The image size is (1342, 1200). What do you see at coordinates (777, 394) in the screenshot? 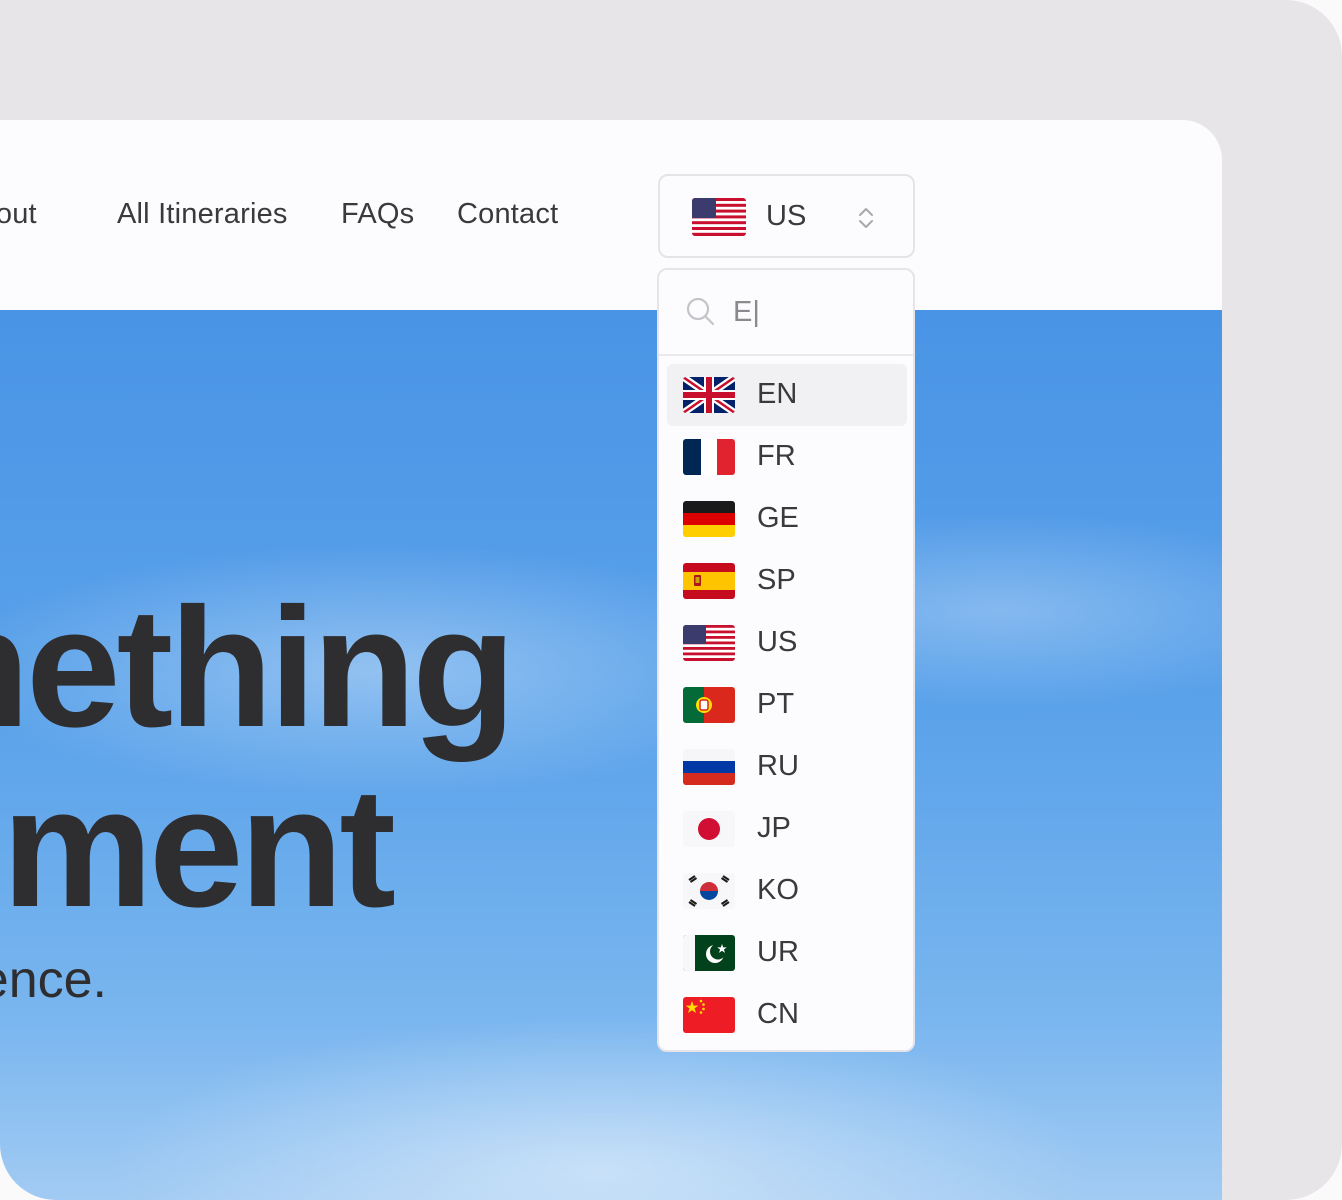
I see `language-code: EN` at bounding box center [777, 394].